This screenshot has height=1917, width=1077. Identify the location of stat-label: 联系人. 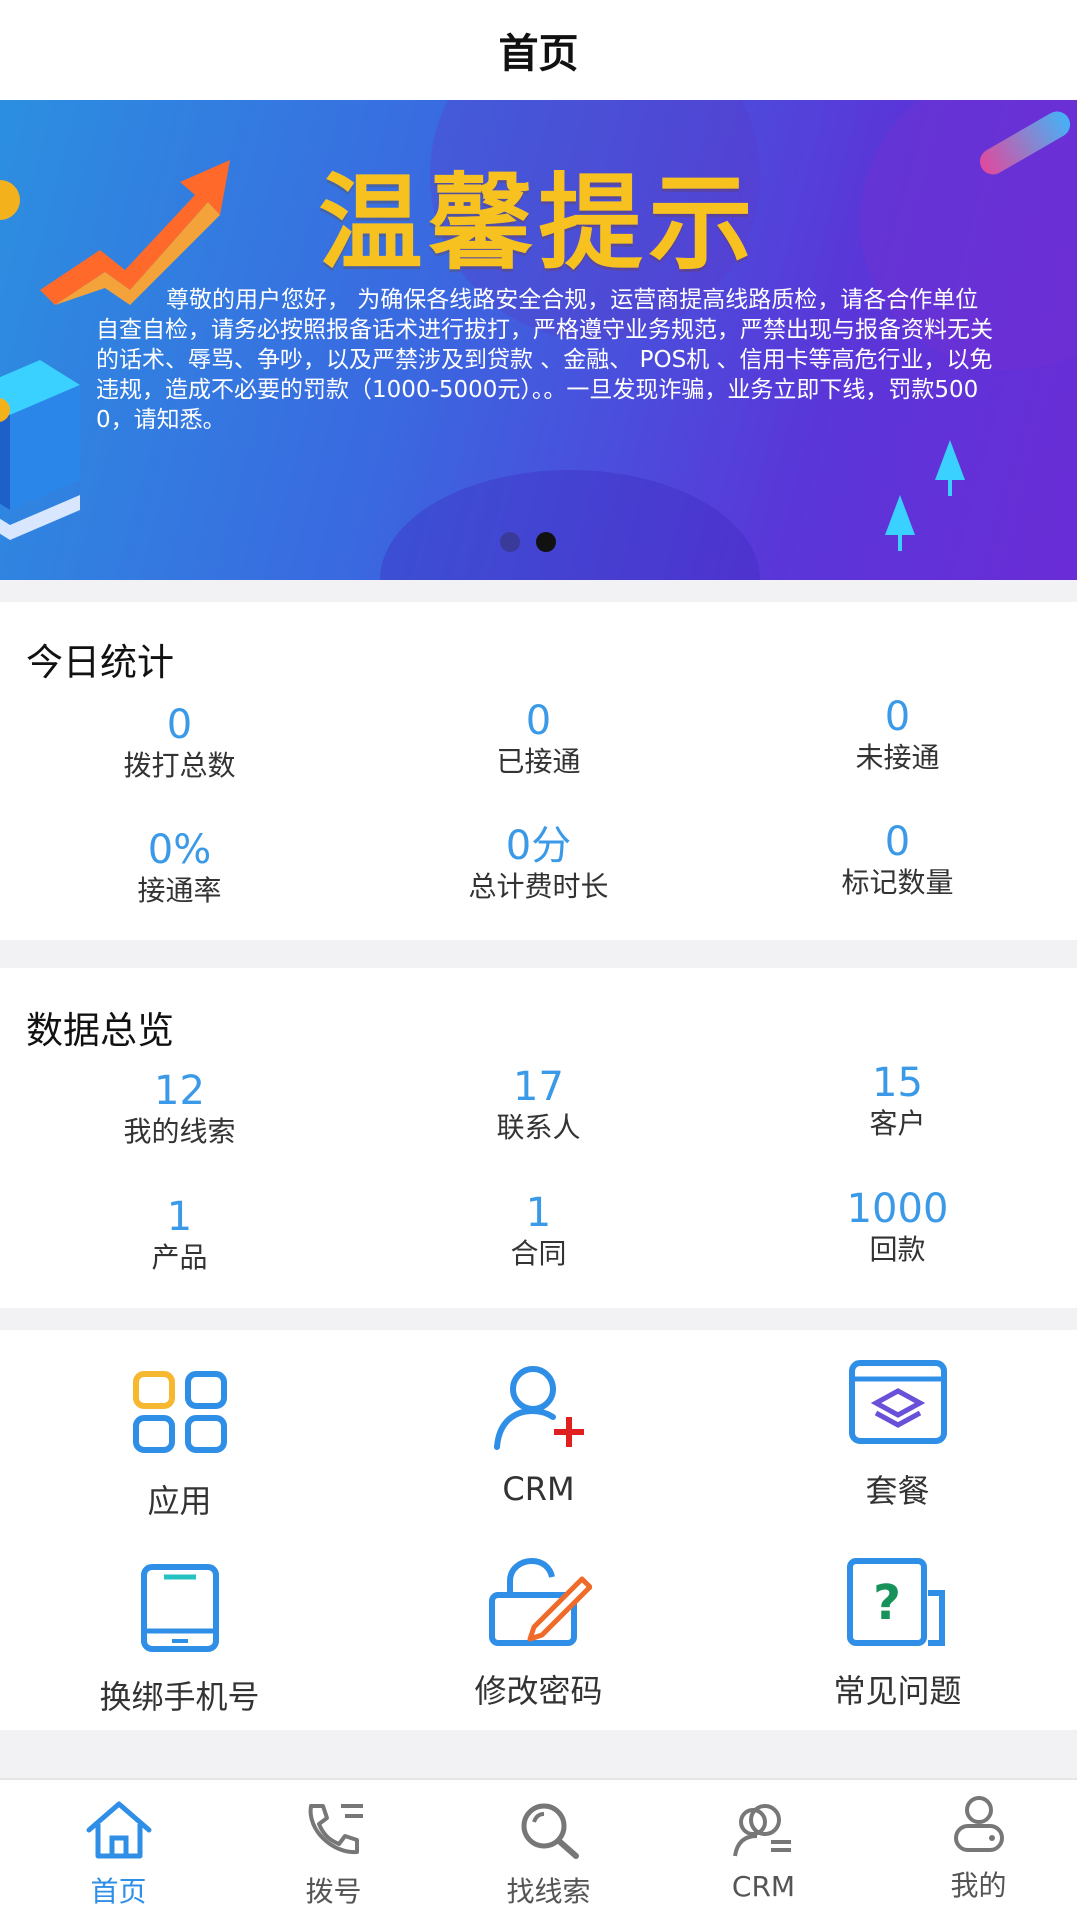
(538, 1127).